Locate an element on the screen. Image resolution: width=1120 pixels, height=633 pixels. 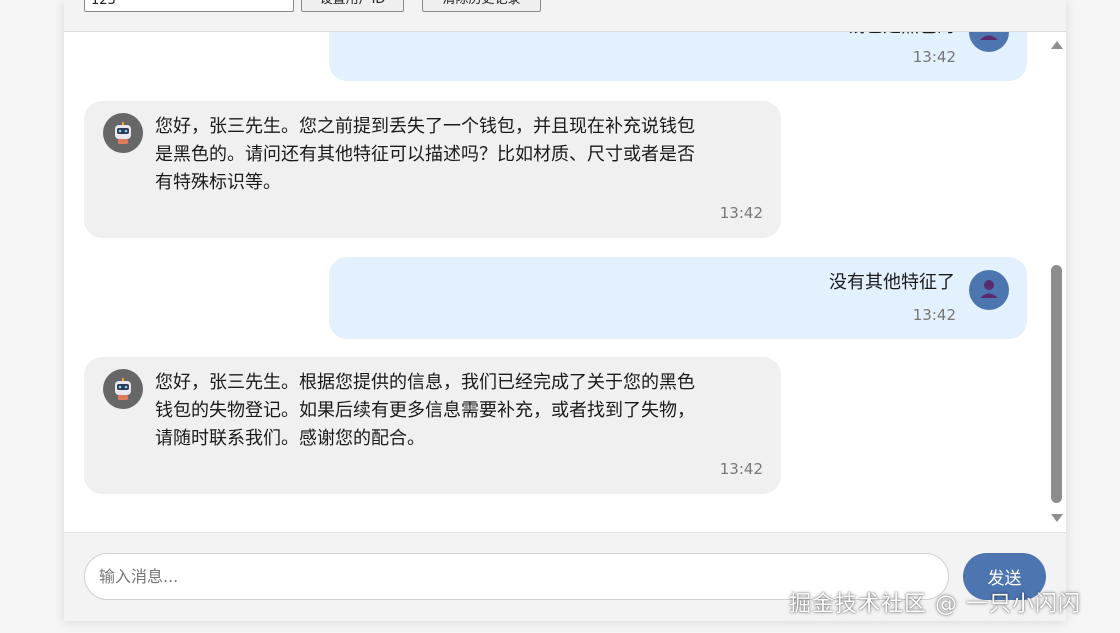
scroll-up-arrow-icon is located at coordinates (1057, 45).